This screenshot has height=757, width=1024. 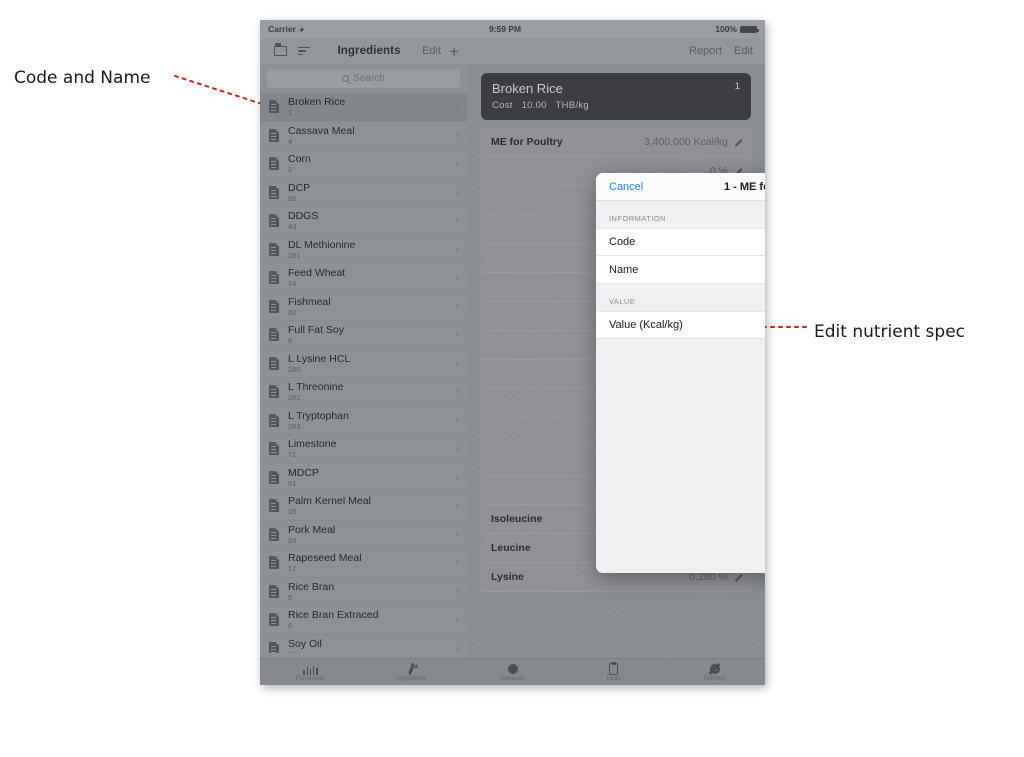 I want to click on folder-icon, so click(x=280, y=49).